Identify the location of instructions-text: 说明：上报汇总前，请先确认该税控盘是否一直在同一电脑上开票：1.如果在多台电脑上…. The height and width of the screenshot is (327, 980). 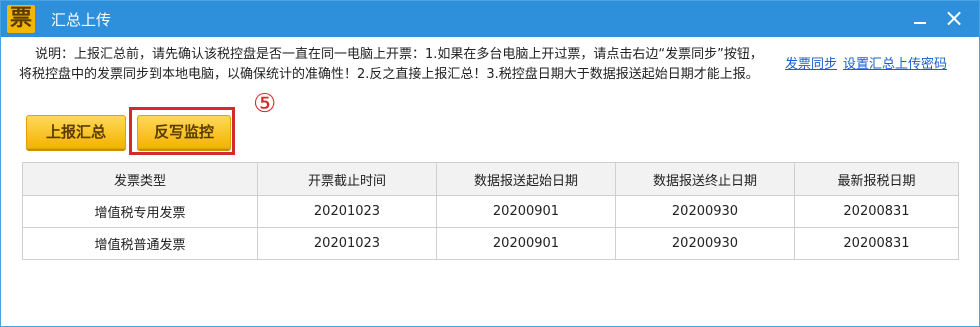
(391, 64).